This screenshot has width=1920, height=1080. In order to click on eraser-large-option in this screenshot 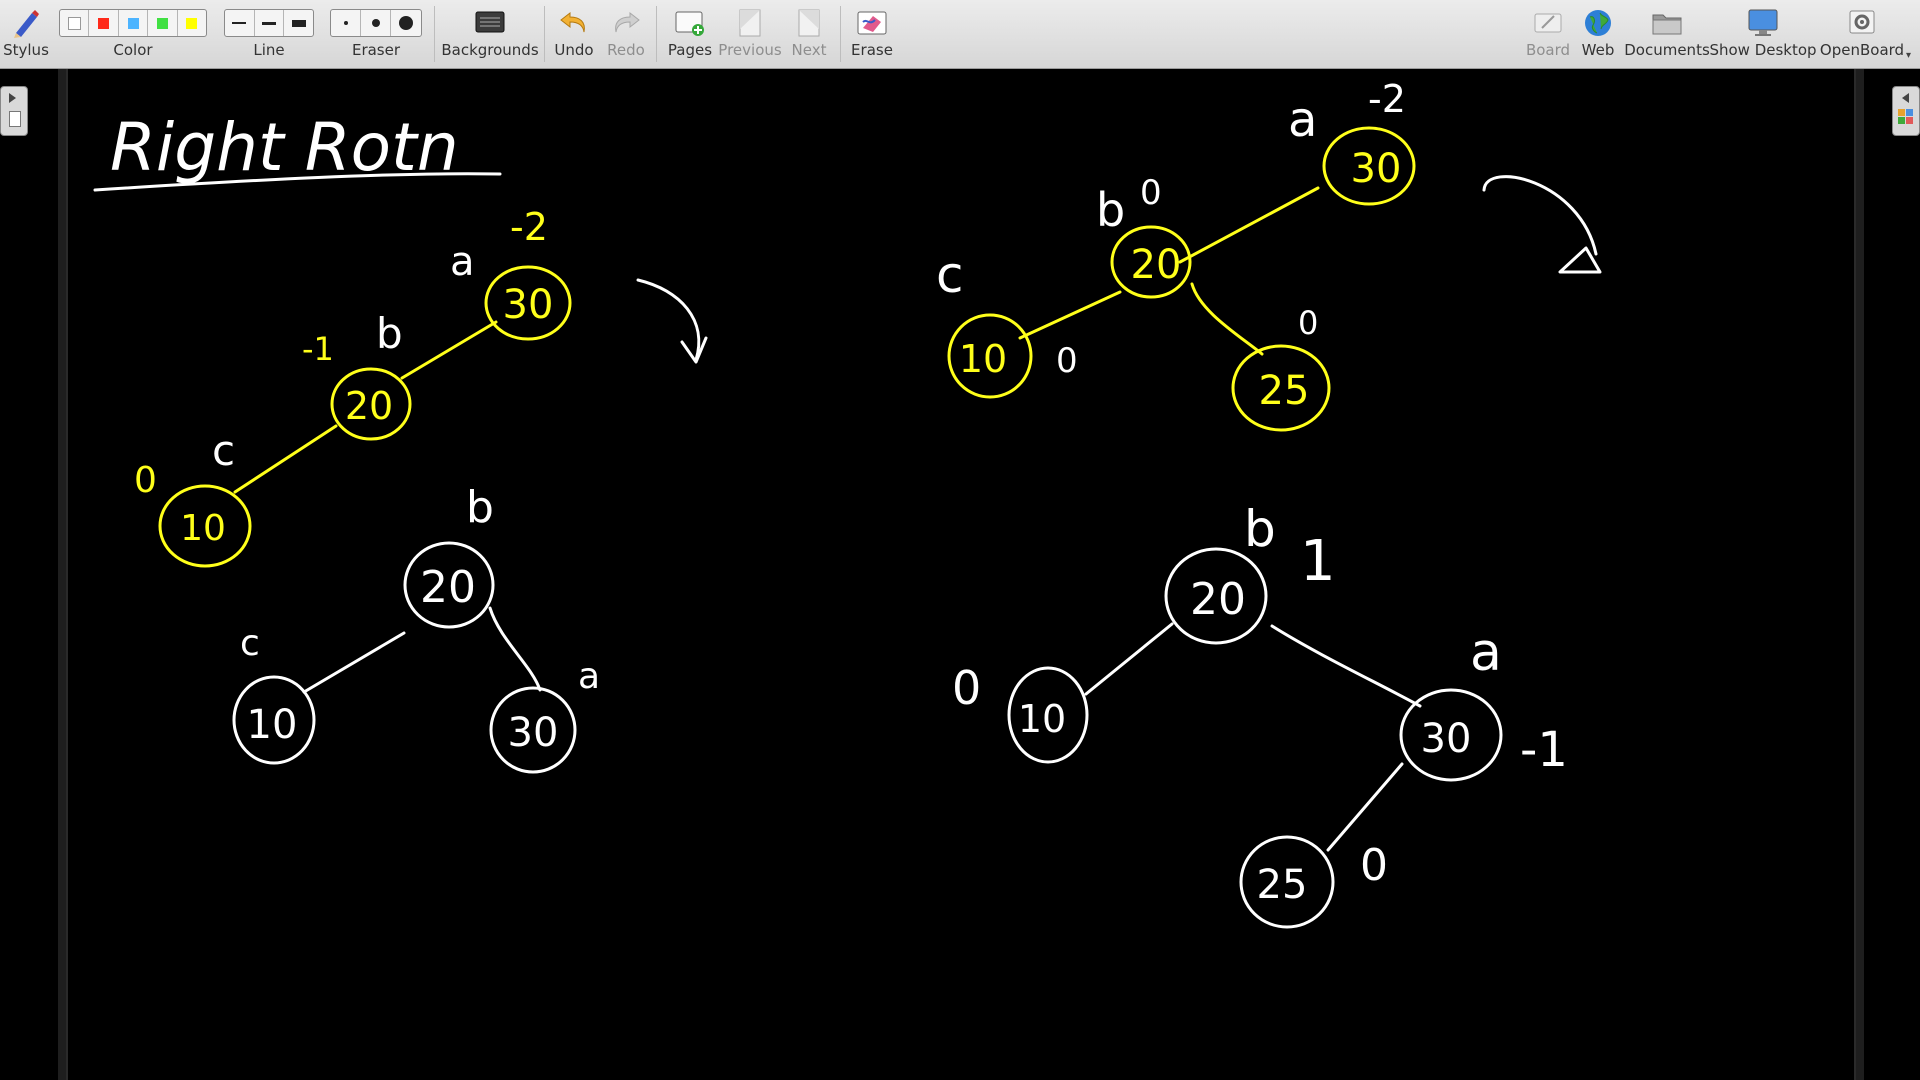, I will do `click(405, 23)`.